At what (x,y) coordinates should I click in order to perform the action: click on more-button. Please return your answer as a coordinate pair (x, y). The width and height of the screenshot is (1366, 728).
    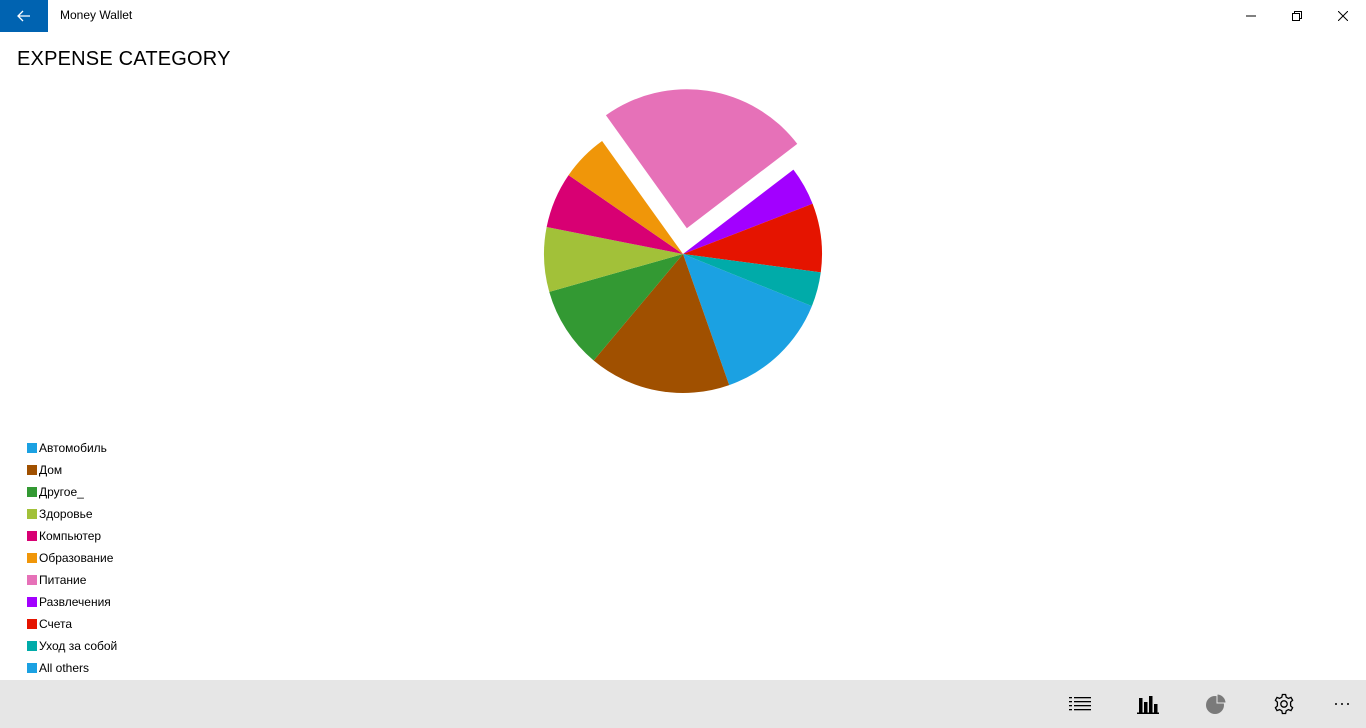
    Looking at the image, I should click on (1342, 704).